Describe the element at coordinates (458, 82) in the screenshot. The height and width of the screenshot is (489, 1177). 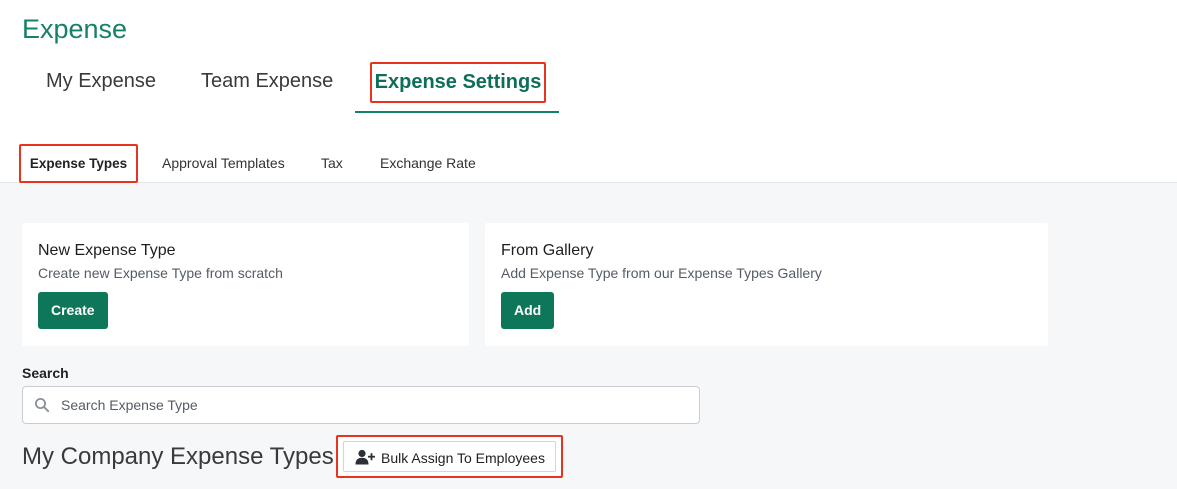
I see `tab-expense-settings: Expense Settings` at that location.